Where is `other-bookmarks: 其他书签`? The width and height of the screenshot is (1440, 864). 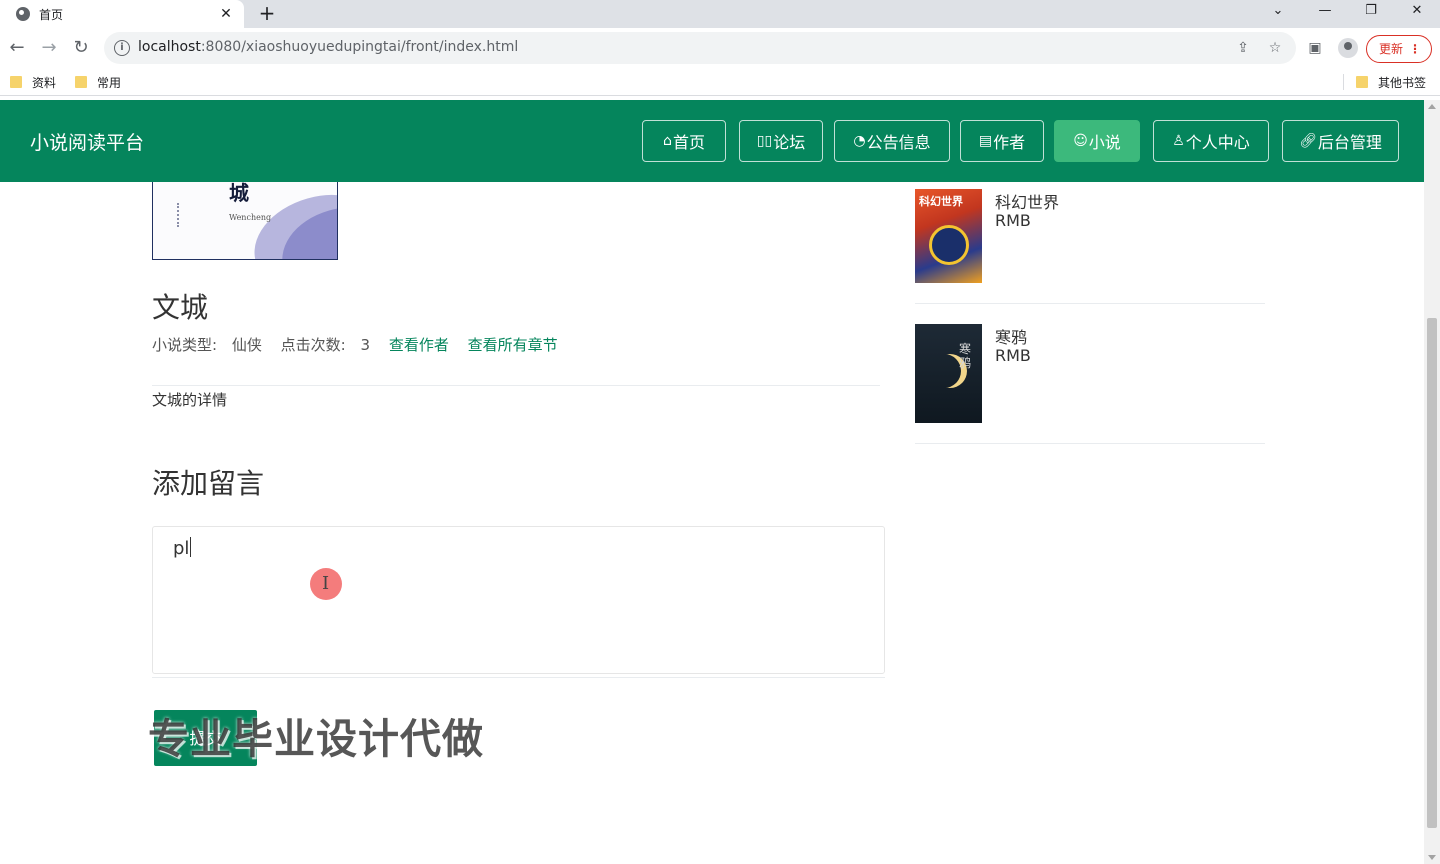
other-bookmarks: 其他书签 is located at coordinates (1391, 82).